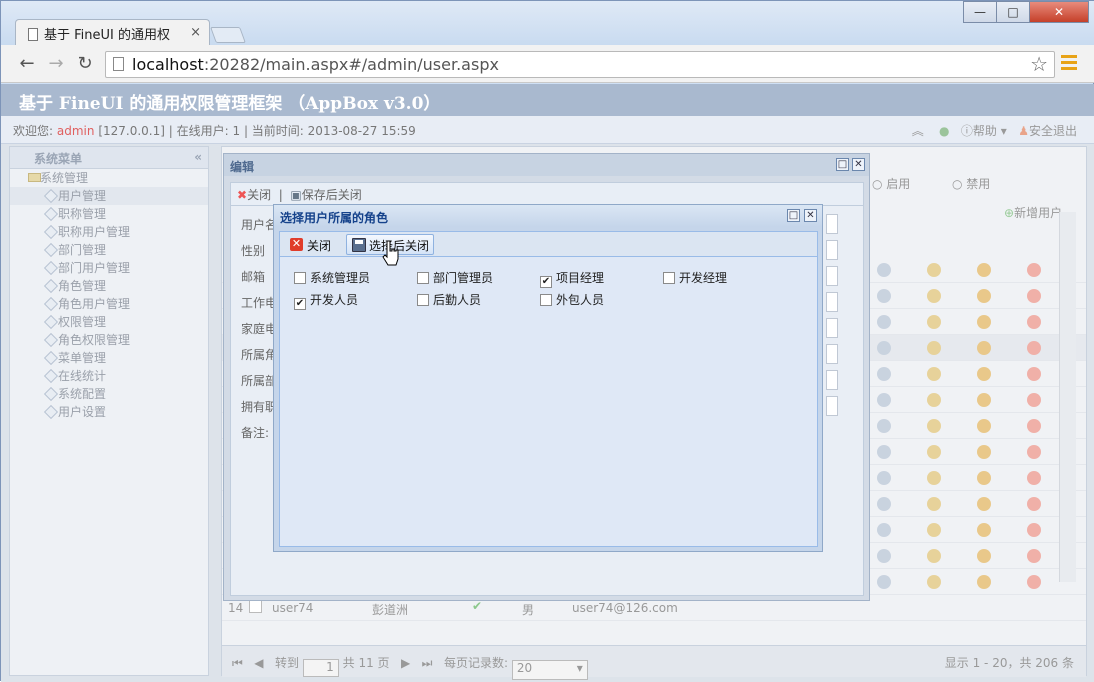  I want to click on filter-disabled-radio: ○ 禁用, so click(971, 183).